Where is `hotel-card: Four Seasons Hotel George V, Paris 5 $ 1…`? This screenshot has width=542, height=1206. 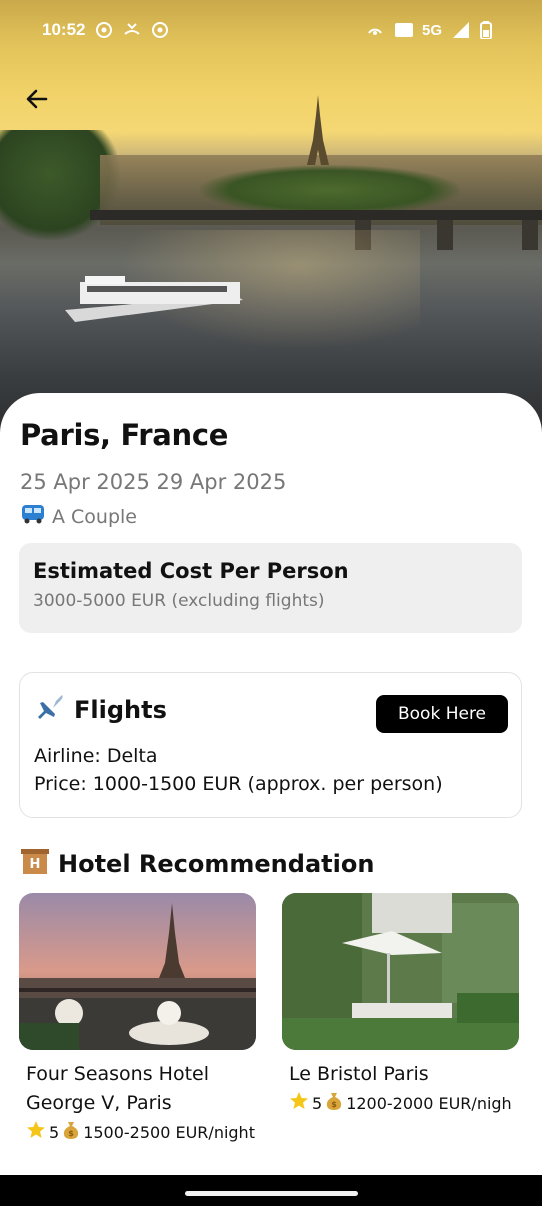 hotel-card: Four Seasons Hotel George V, Paris 5 $ 1… is located at coordinates (139, 1018).